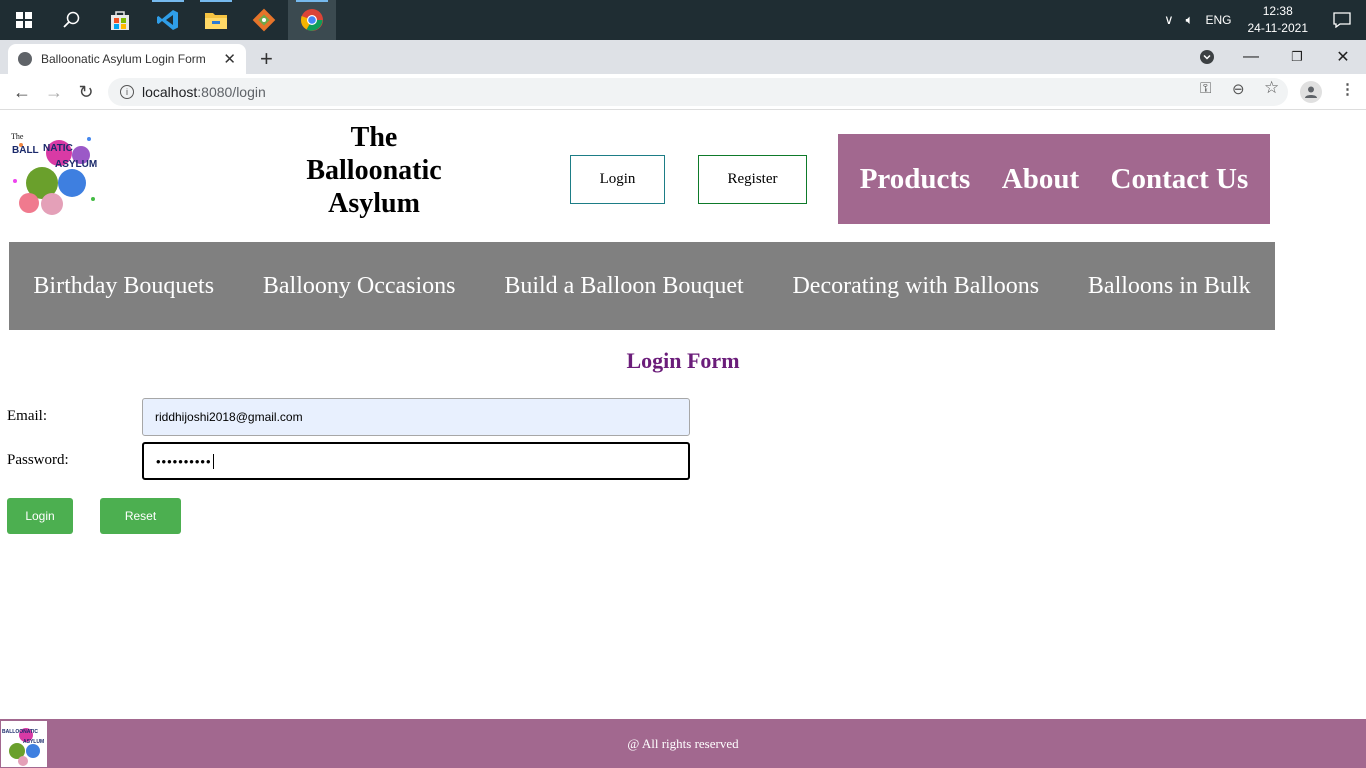  I want to click on volume-button: 🔈︎, so click(1190, 20).